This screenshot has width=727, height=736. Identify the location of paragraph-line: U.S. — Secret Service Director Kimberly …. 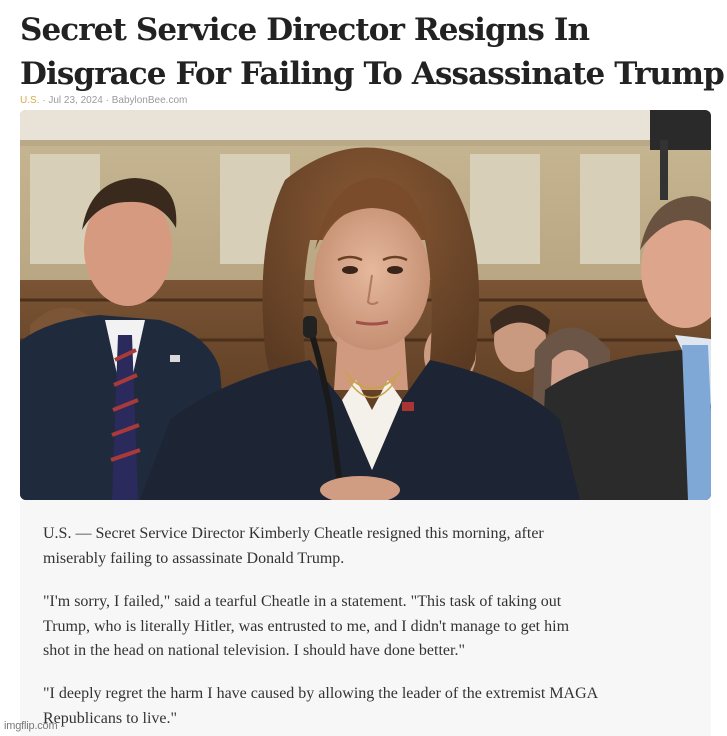
(293, 533).